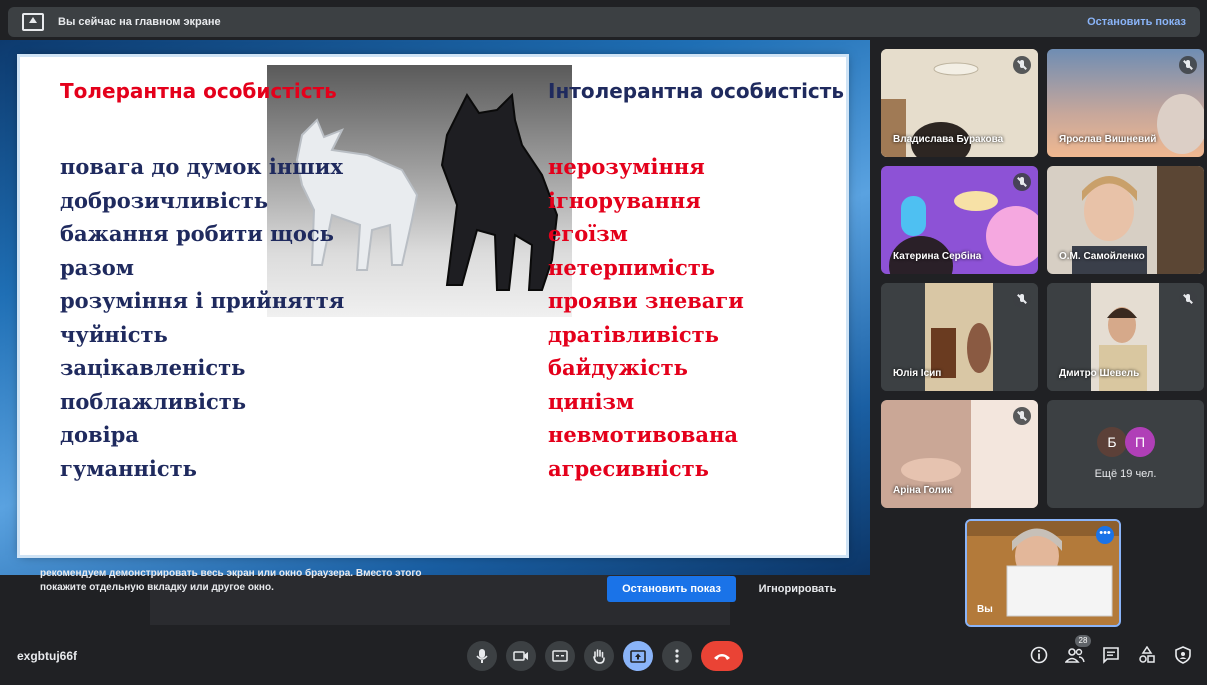  What do you see at coordinates (959, 103) in the screenshot?
I see `participant-tile: Владислава Буракова` at bounding box center [959, 103].